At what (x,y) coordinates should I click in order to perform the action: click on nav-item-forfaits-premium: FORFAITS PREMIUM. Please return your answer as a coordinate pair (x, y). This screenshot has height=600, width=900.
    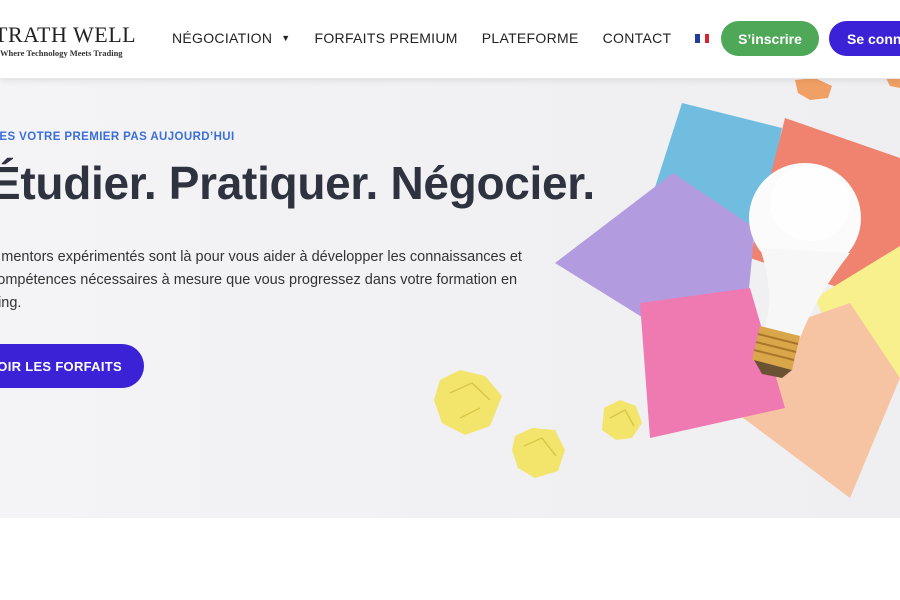
    Looking at the image, I should click on (386, 38).